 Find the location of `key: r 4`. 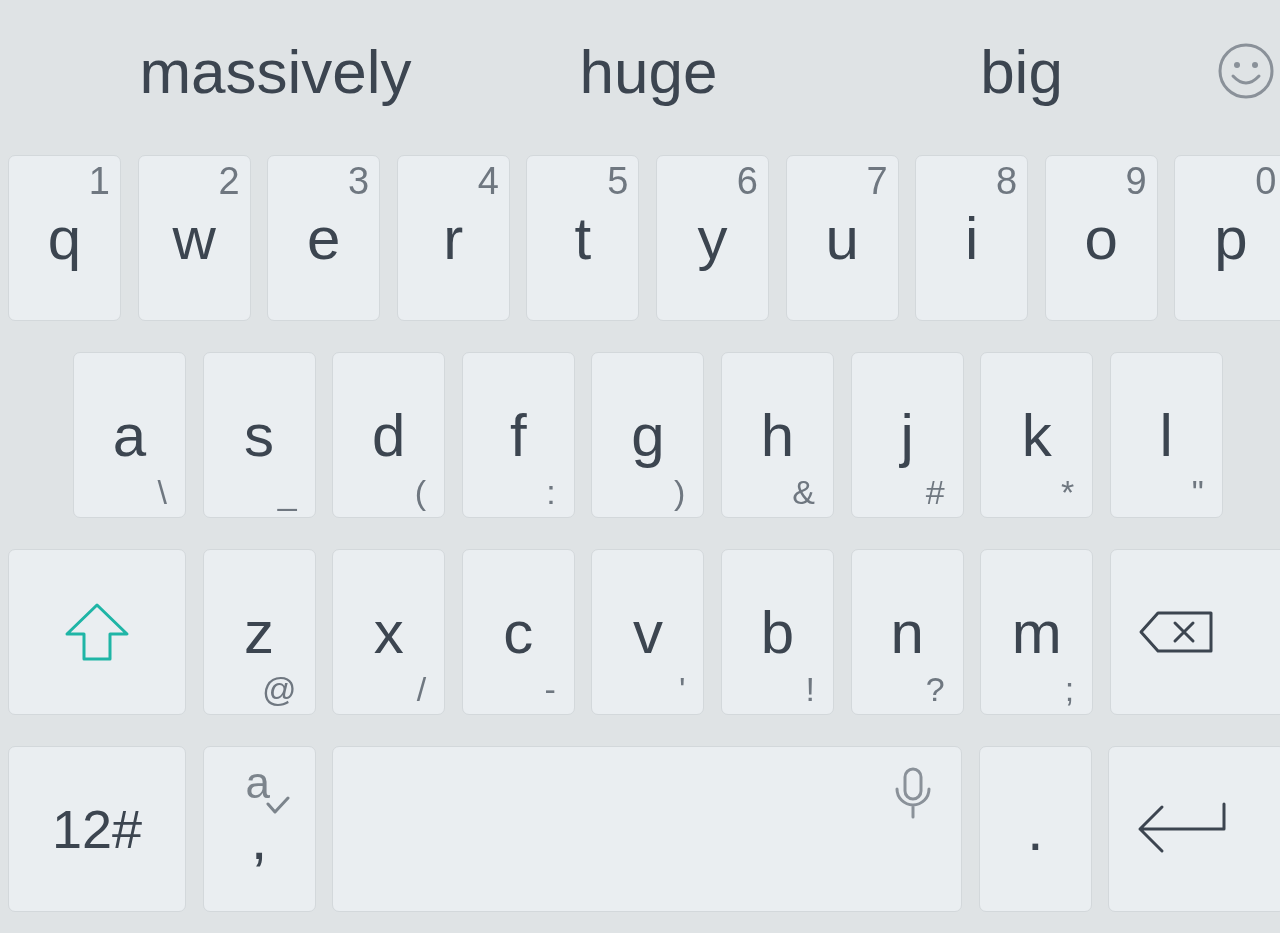

key: r 4 is located at coordinates (453, 238).